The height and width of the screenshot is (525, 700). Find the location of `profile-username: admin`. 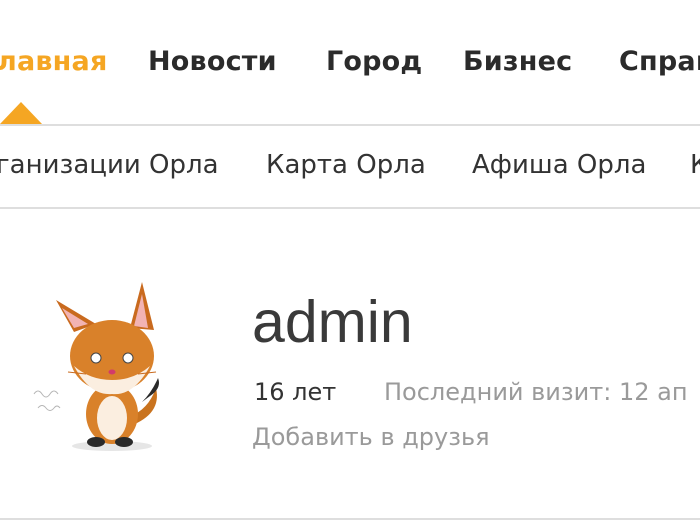

profile-username: admin is located at coordinates (332, 322).